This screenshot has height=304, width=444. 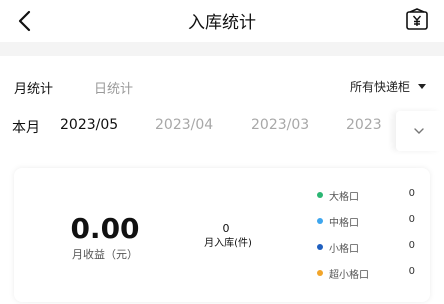 What do you see at coordinates (372, 273) in the screenshot?
I see `legend-item-extra-small: 超小格口 0` at bounding box center [372, 273].